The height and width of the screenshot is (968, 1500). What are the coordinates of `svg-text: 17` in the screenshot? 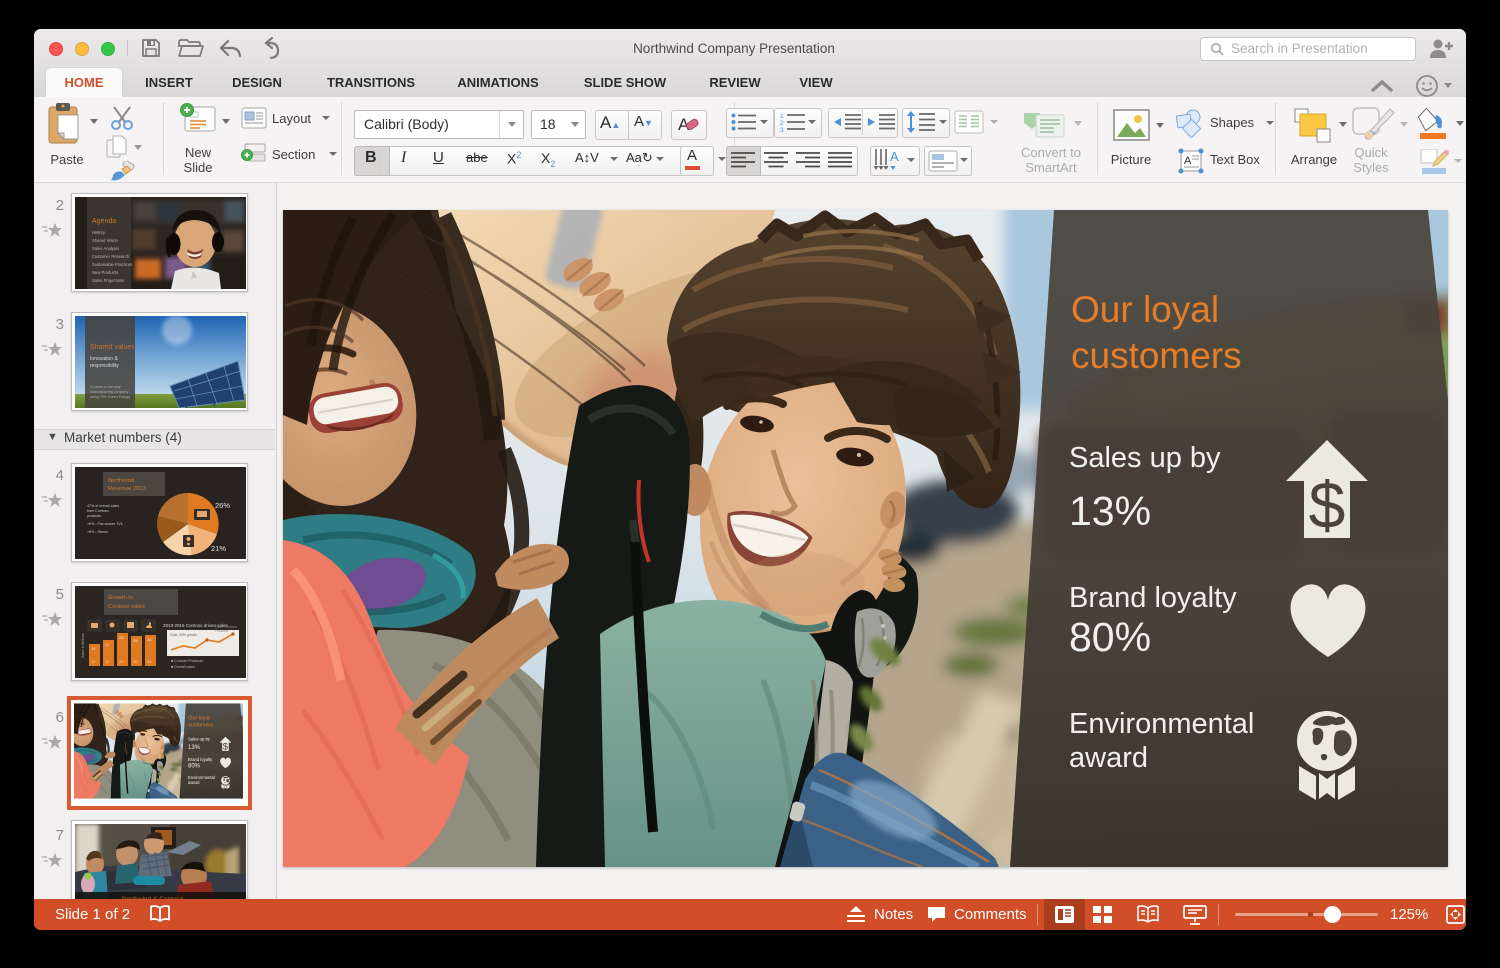 It's located at (107, 644).